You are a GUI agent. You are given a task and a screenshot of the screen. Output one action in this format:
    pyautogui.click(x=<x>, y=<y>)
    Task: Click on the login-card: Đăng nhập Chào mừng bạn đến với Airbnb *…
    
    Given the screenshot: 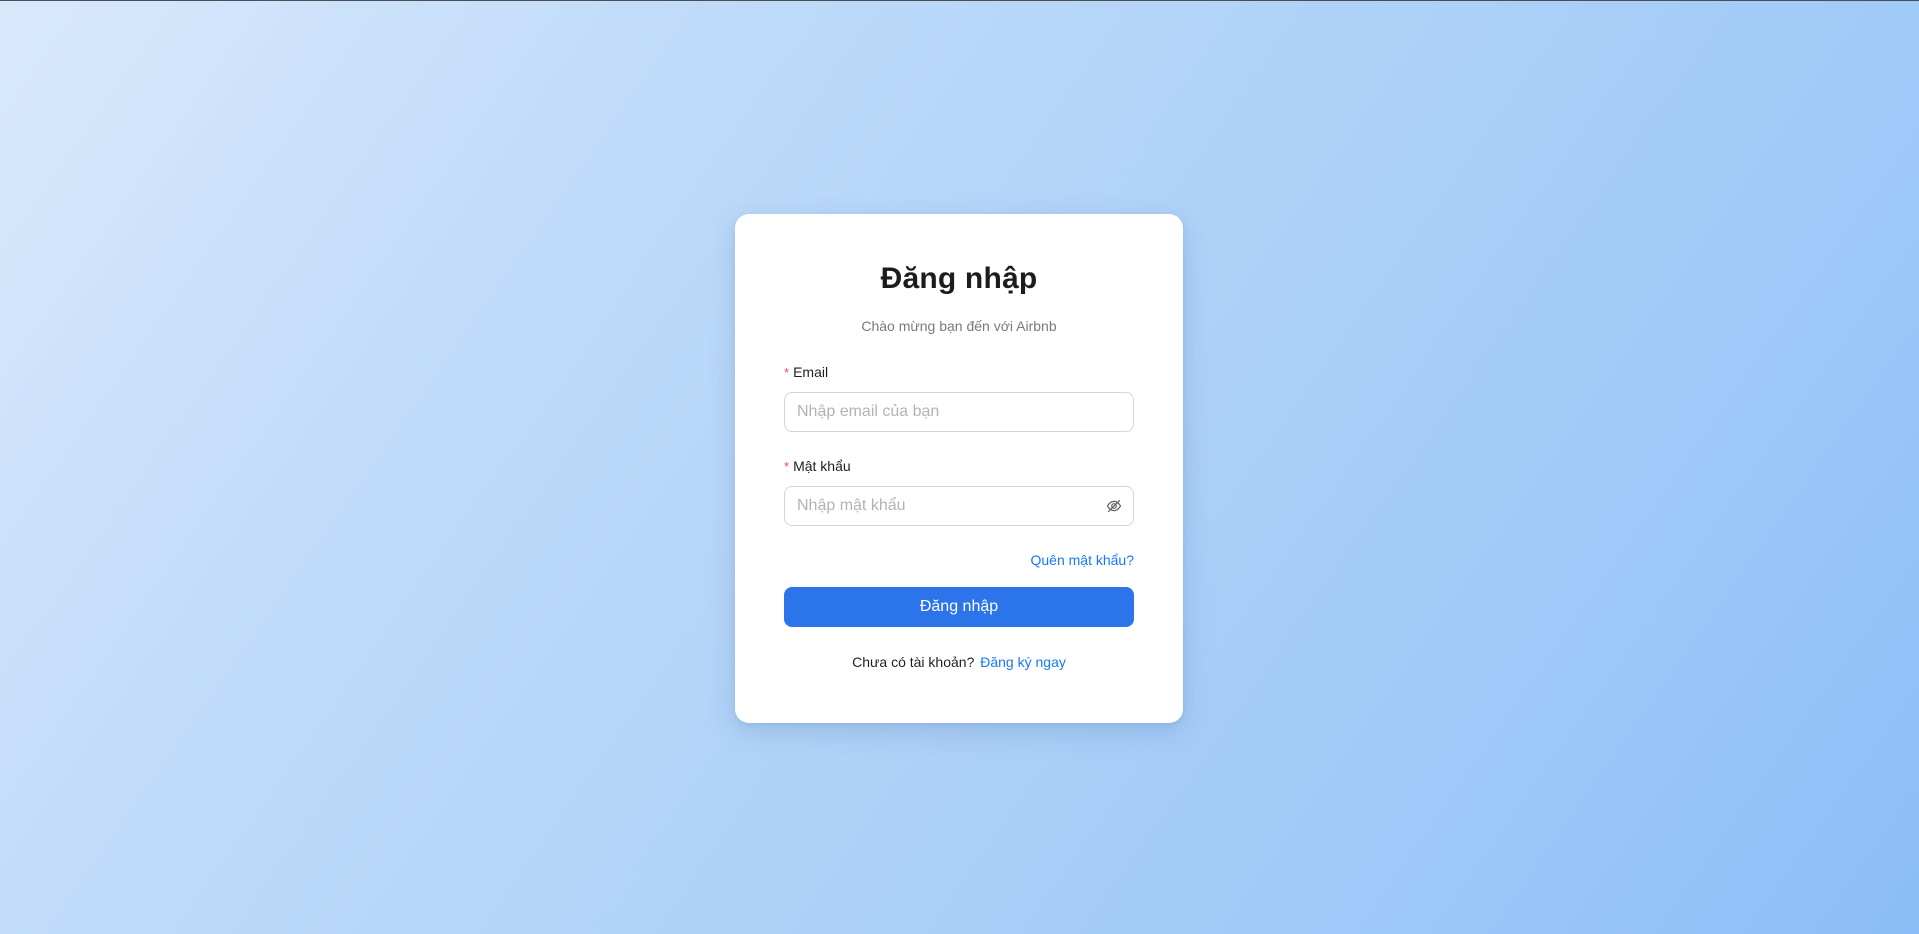 What is the action you would take?
    pyautogui.click(x=959, y=468)
    